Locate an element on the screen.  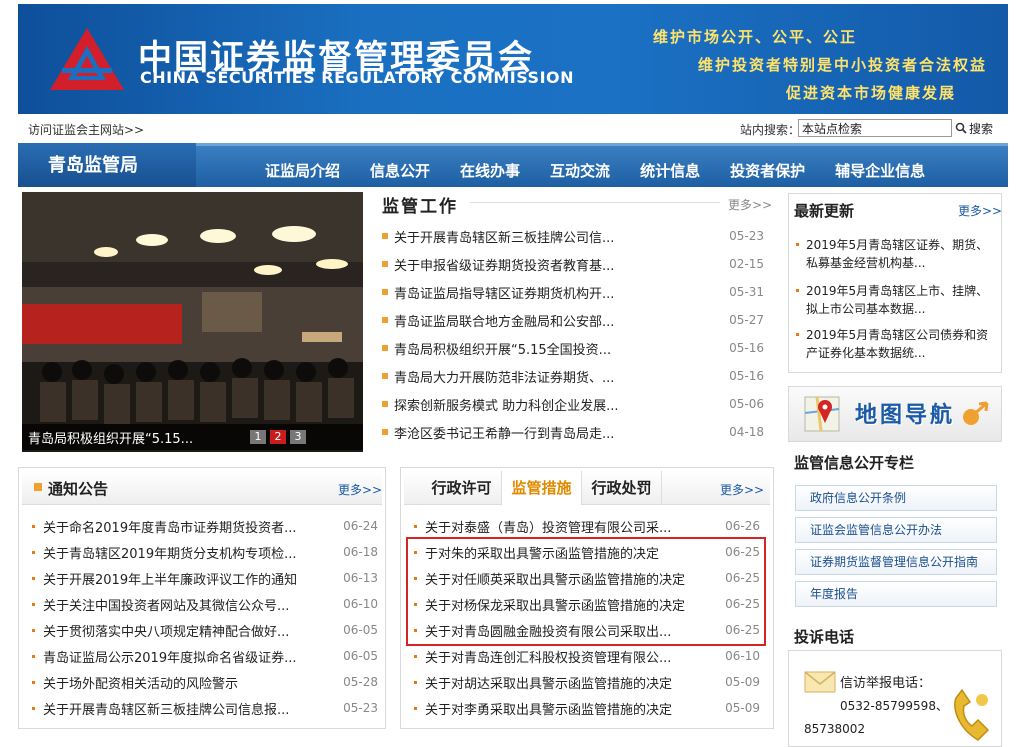
slide-page-3: 3 is located at coordinates (298, 437).